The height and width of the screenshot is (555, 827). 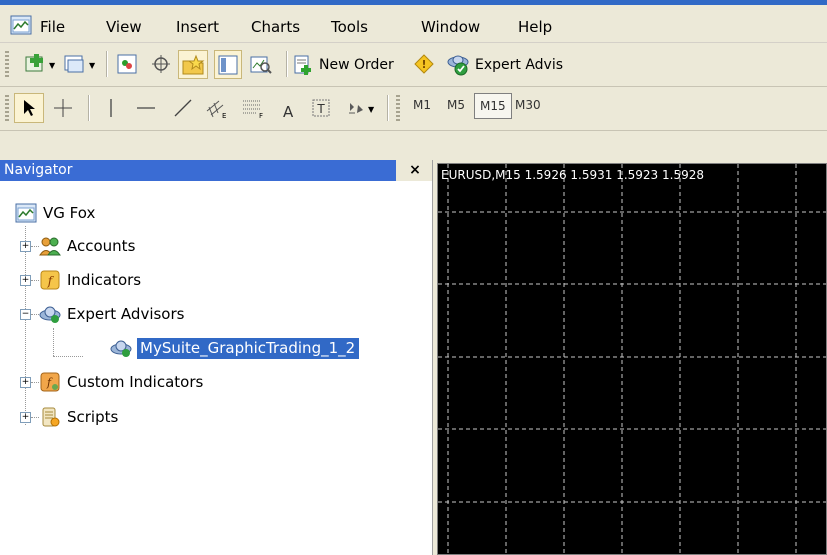 What do you see at coordinates (261, 115) in the screenshot?
I see `svg-text: F` at bounding box center [261, 115].